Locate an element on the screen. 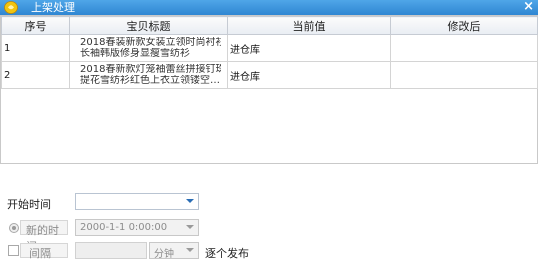 The image size is (538, 267). interval-unit-select: 分钟 is located at coordinates (174, 251).